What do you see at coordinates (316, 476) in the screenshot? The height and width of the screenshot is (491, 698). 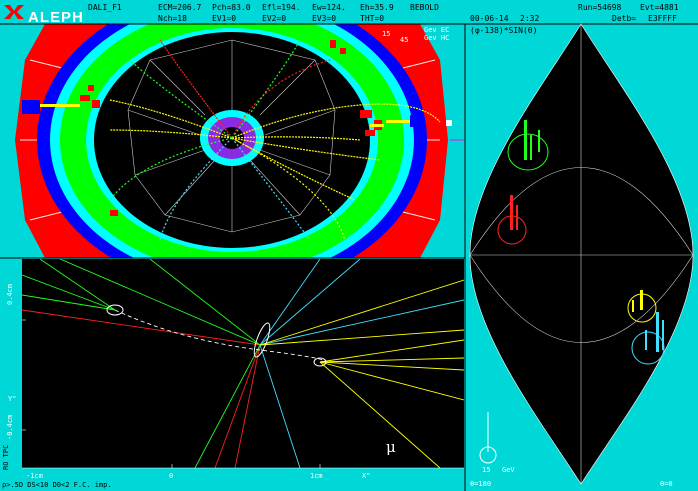 I see `x-label-right: 1cm` at bounding box center [316, 476].